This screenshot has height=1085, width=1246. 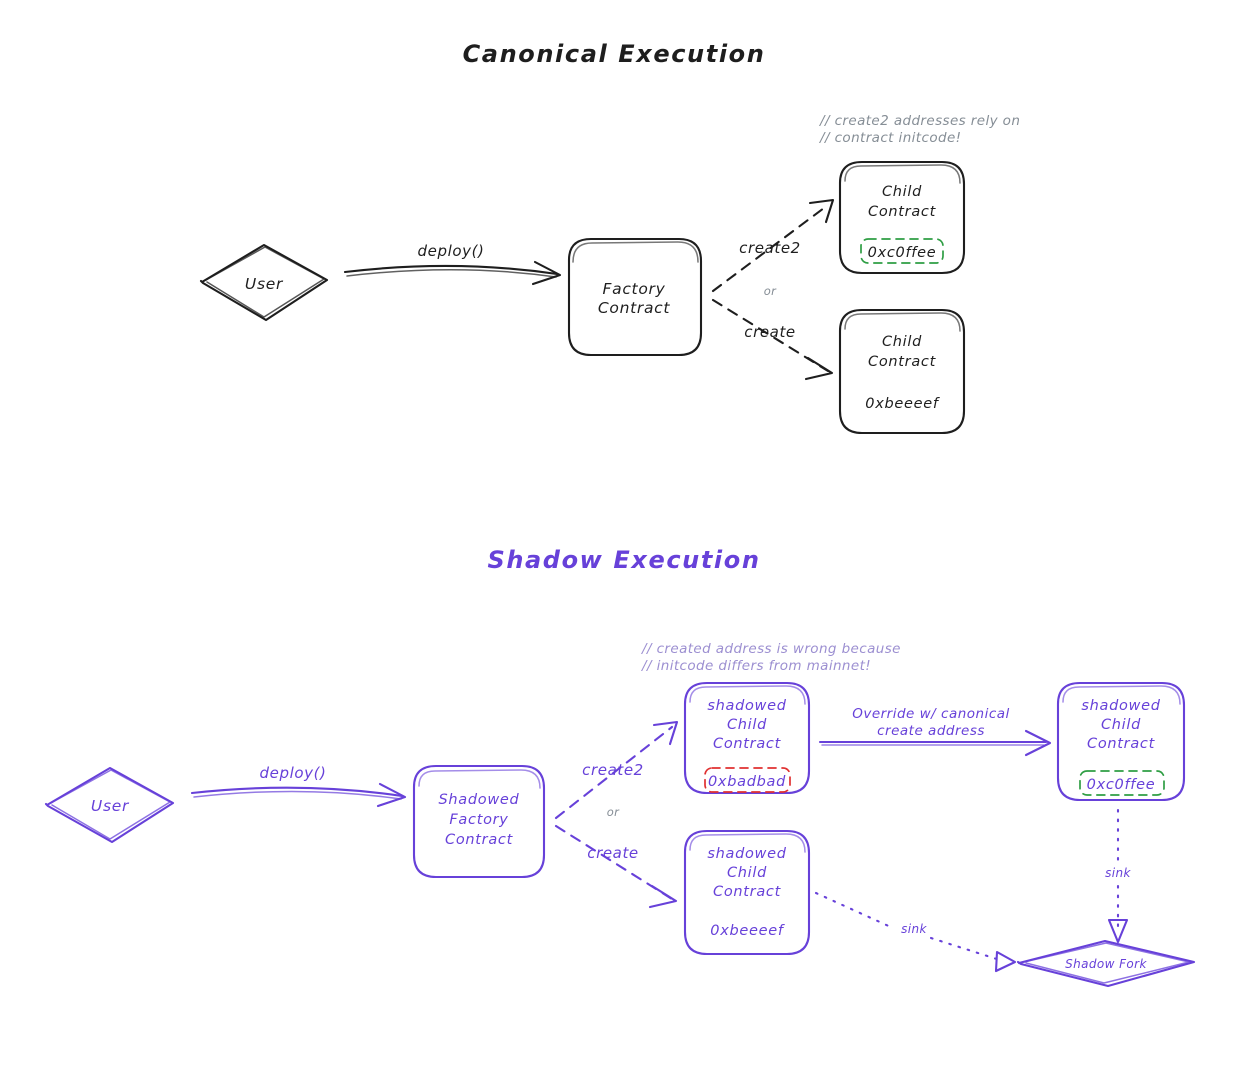 What do you see at coordinates (902, 342) in the screenshot?
I see `canonical-child-create-line-1: Child` at bounding box center [902, 342].